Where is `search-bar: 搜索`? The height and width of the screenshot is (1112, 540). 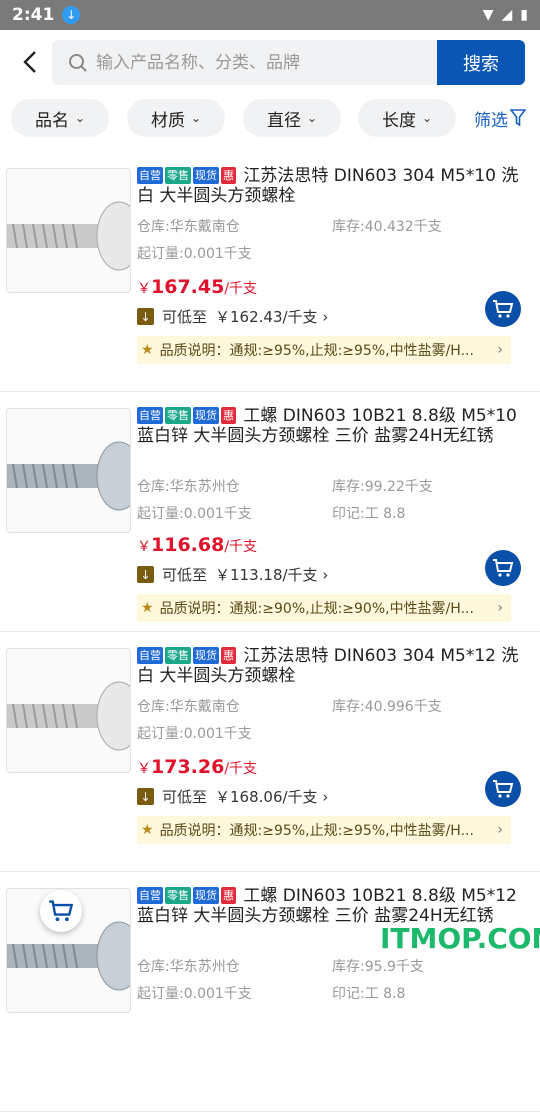 search-bar: 搜索 is located at coordinates (288, 62).